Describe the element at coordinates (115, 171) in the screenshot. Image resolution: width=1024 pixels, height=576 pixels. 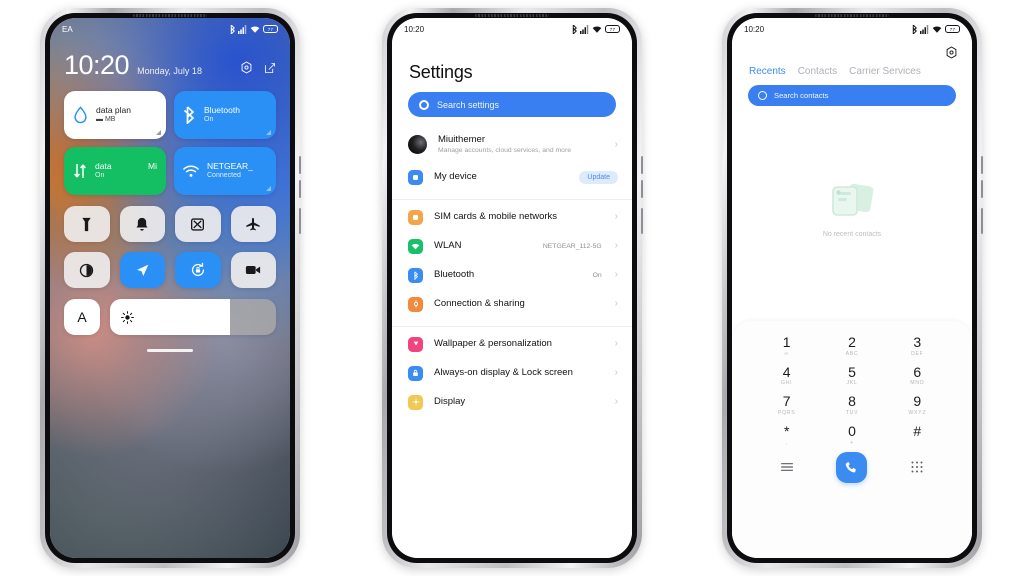
I see `mobile-data-tile: data Mi On` at that location.